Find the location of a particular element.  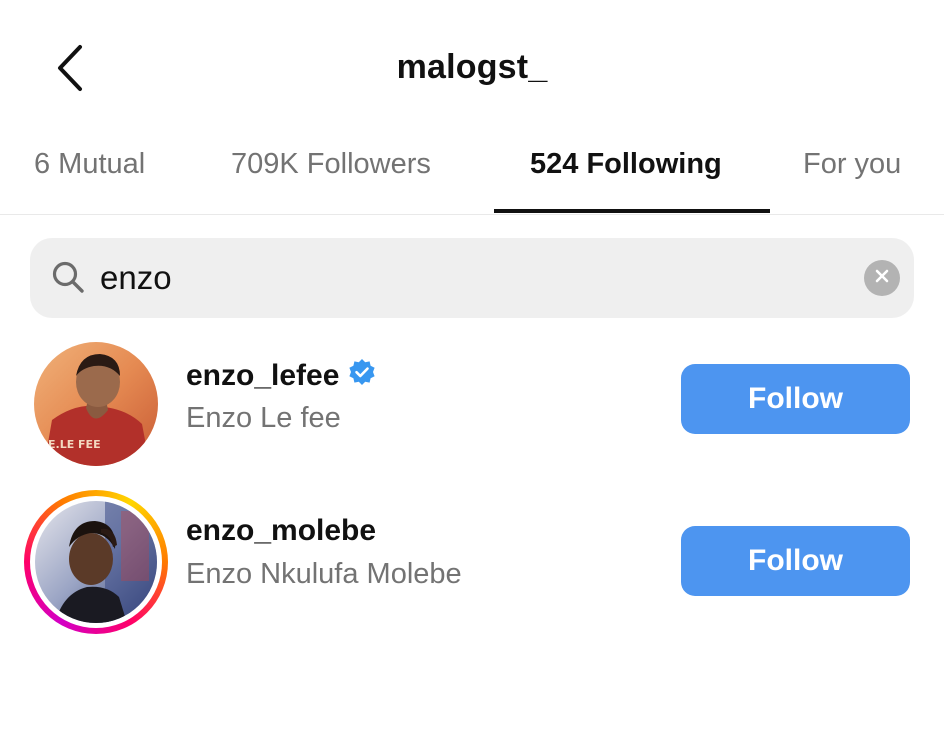

clear-search-button is located at coordinates (882, 278).